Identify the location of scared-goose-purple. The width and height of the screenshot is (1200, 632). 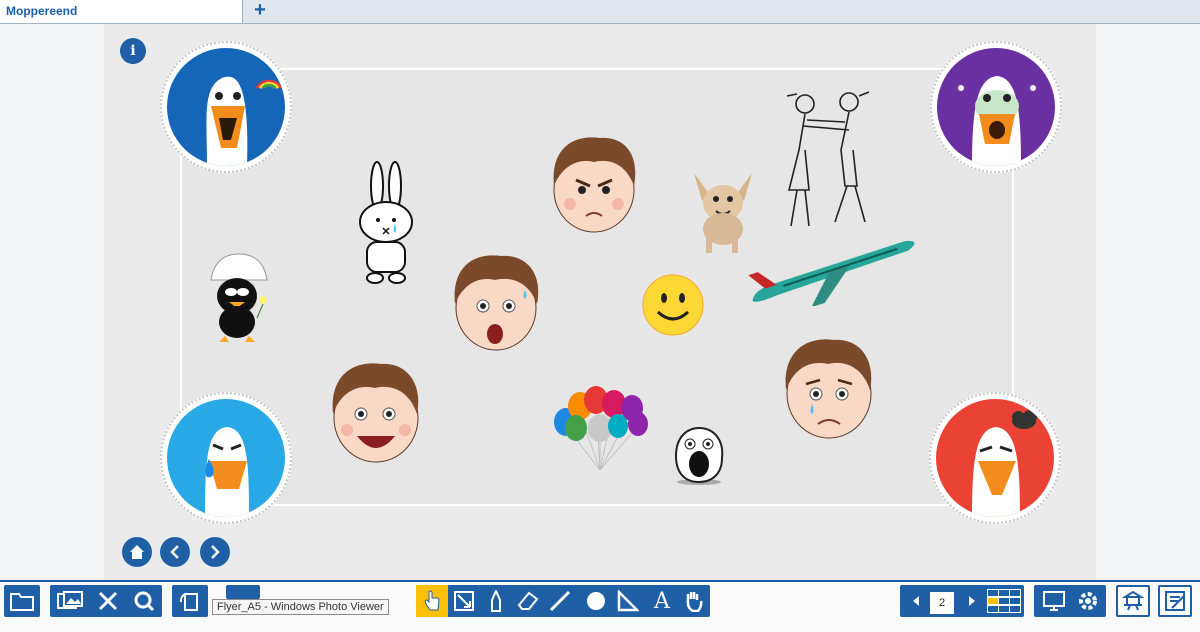
(996, 107).